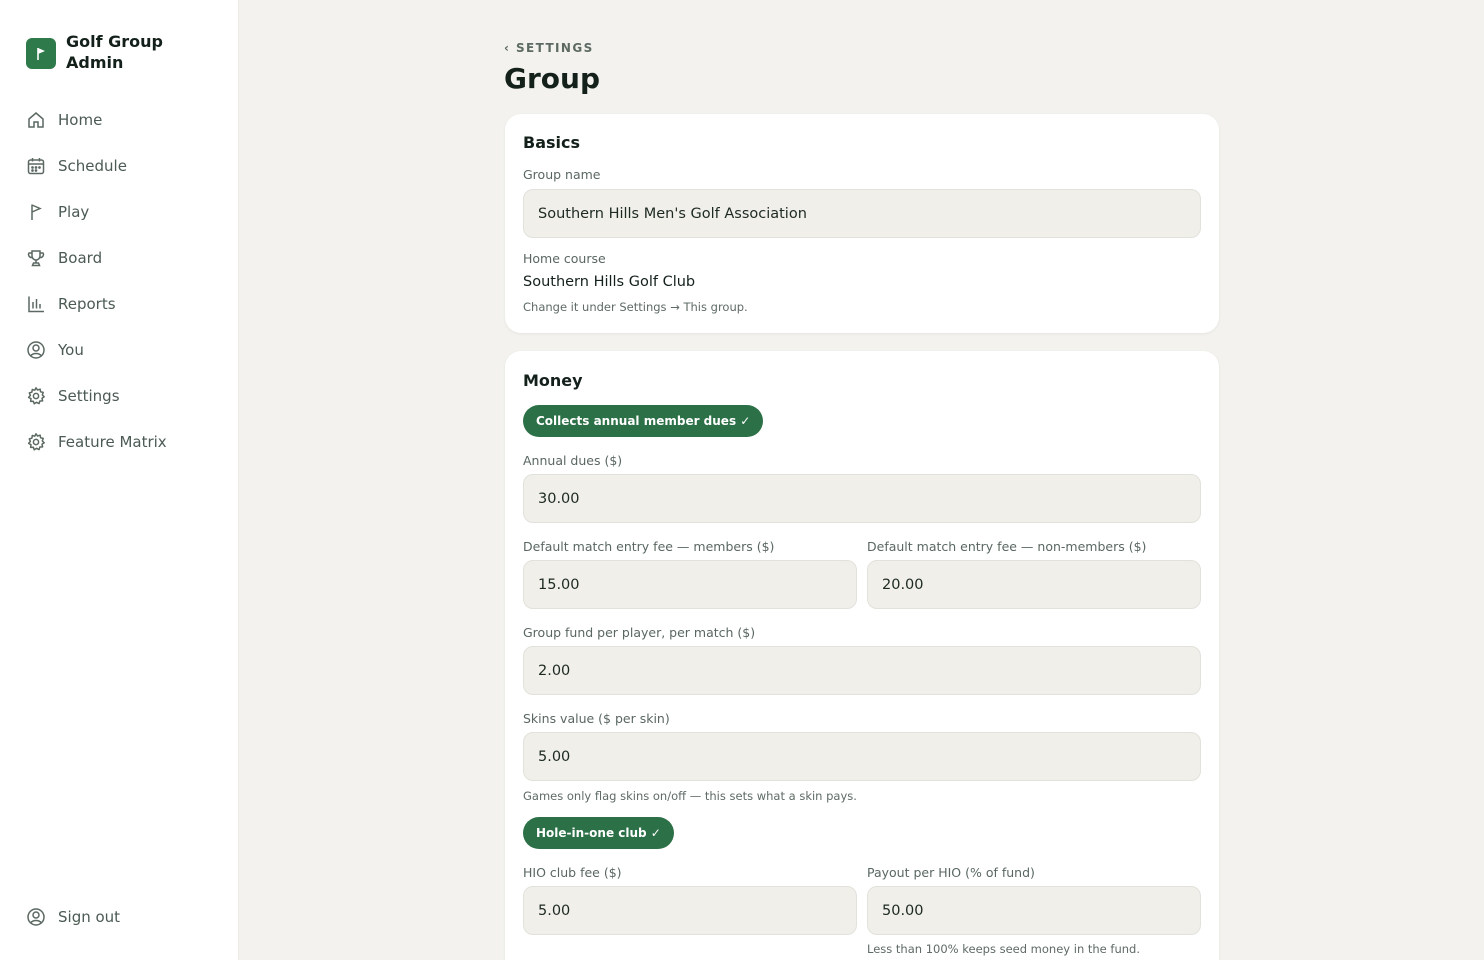 The width and height of the screenshot is (1484, 960). What do you see at coordinates (862, 498) in the screenshot?
I see `annual-dues-input: 30.00` at bounding box center [862, 498].